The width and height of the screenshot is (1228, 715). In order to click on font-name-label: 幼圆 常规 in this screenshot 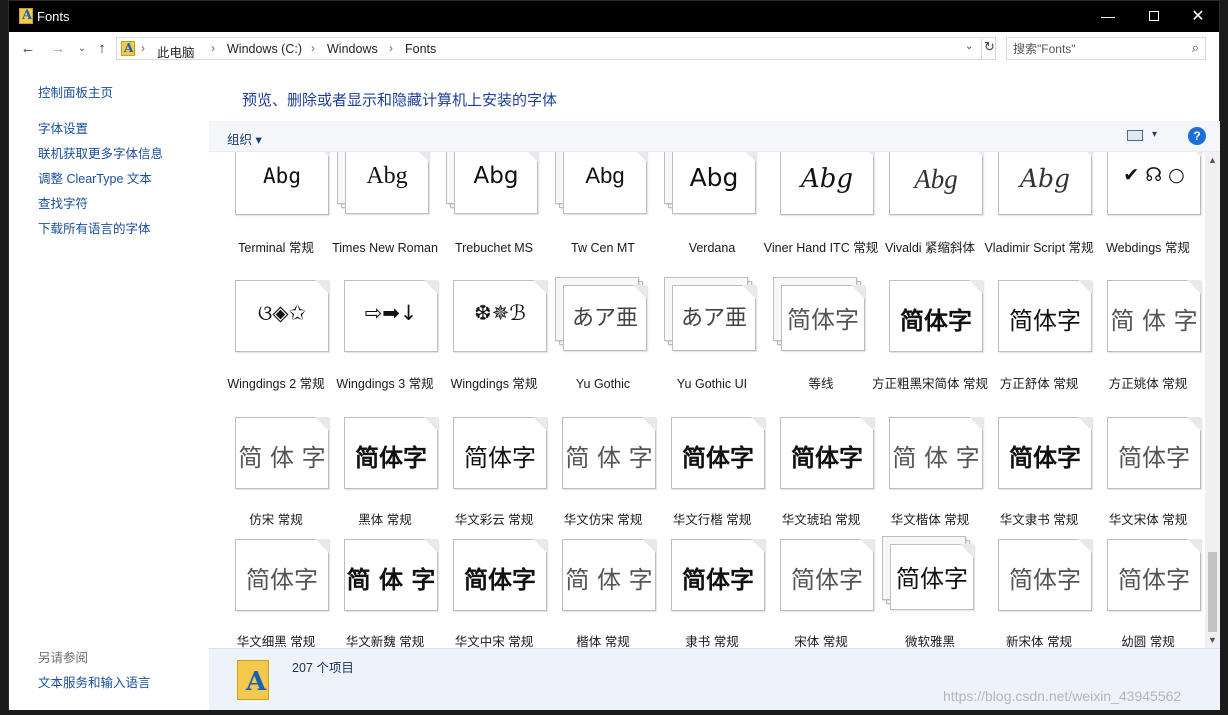, I will do `click(1148, 641)`.